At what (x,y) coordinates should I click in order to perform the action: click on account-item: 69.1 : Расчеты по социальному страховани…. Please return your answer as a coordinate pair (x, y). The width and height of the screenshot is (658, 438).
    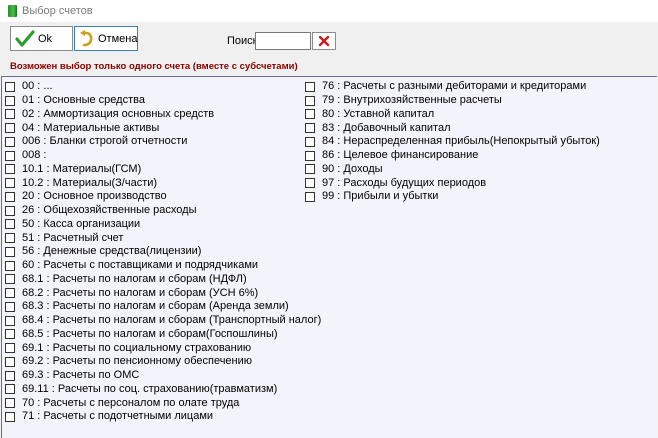
    Looking at the image, I should click on (163, 348).